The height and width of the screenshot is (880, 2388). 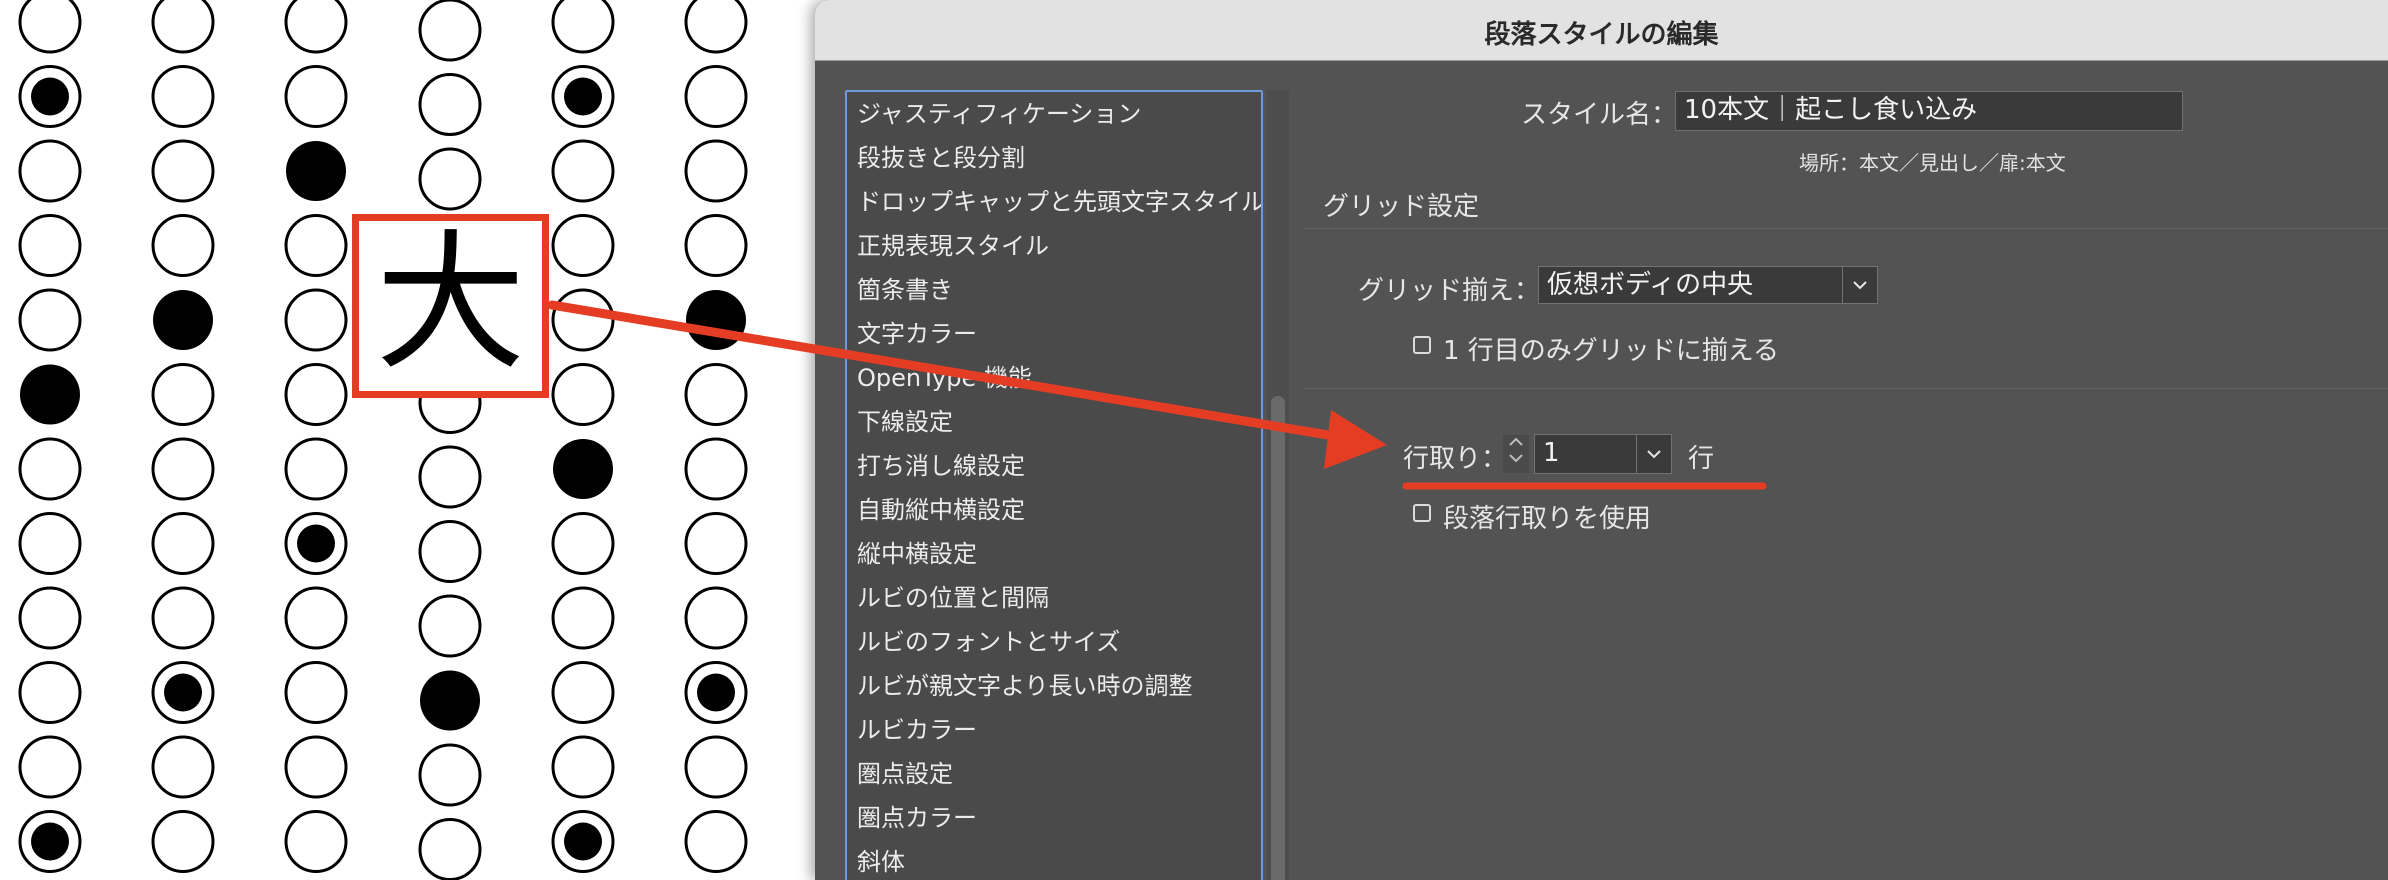 What do you see at coordinates (1455, 459) in the screenshot?
I see `line-span-label: 行取り：` at bounding box center [1455, 459].